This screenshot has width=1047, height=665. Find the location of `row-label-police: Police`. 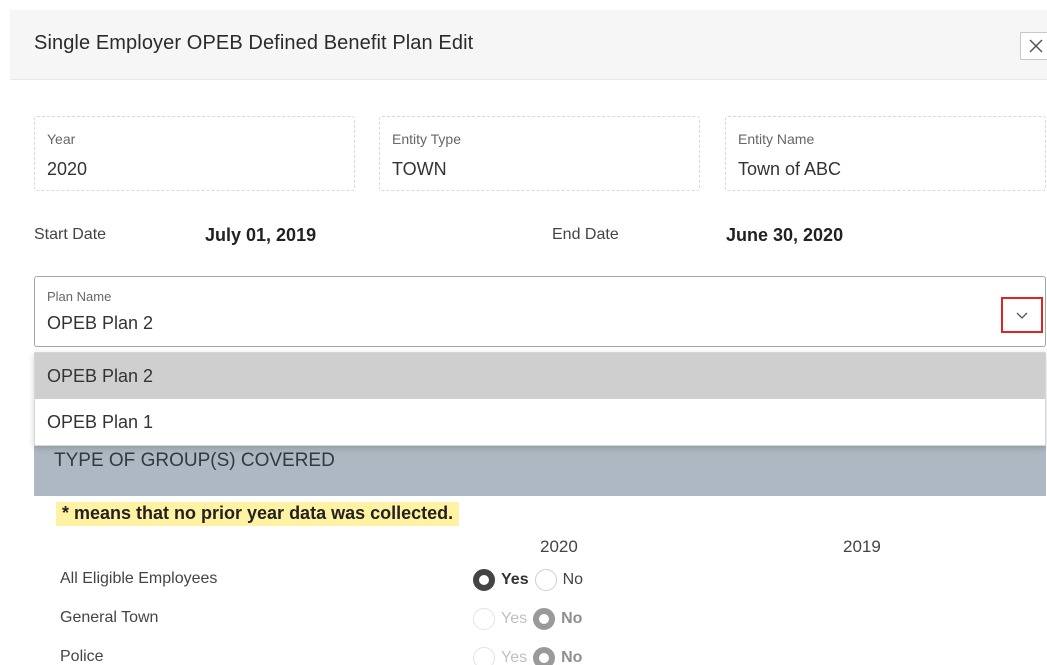

row-label-police: Police is located at coordinates (82, 656).